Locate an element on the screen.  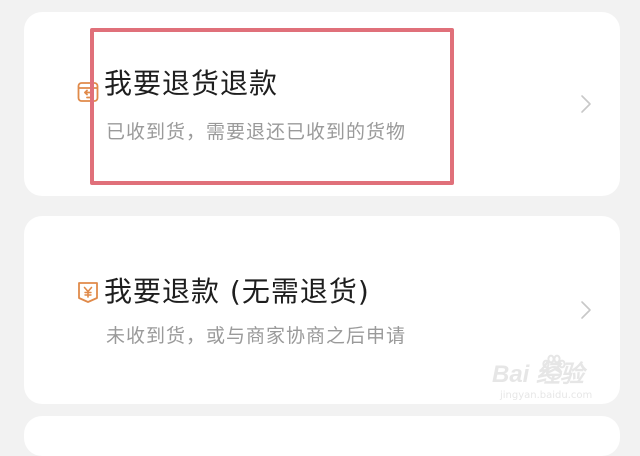
option-title: 我要退款 (无需退货) is located at coordinates (237, 291).